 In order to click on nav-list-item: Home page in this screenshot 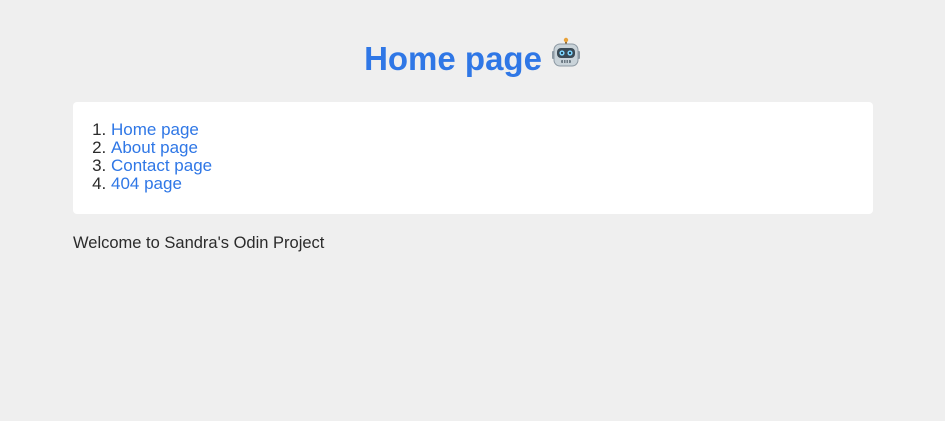, I will do `click(492, 130)`.